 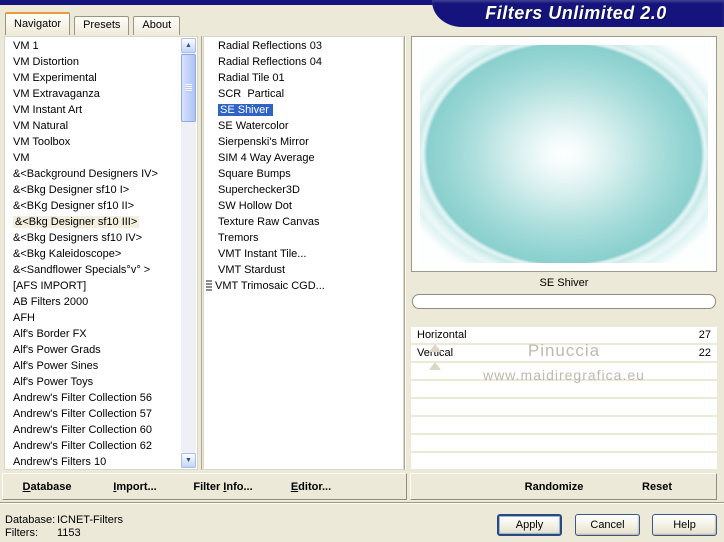 What do you see at coordinates (704, 335) in the screenshot?
I see `slider-value: 27` at bounding box center [704, 335].